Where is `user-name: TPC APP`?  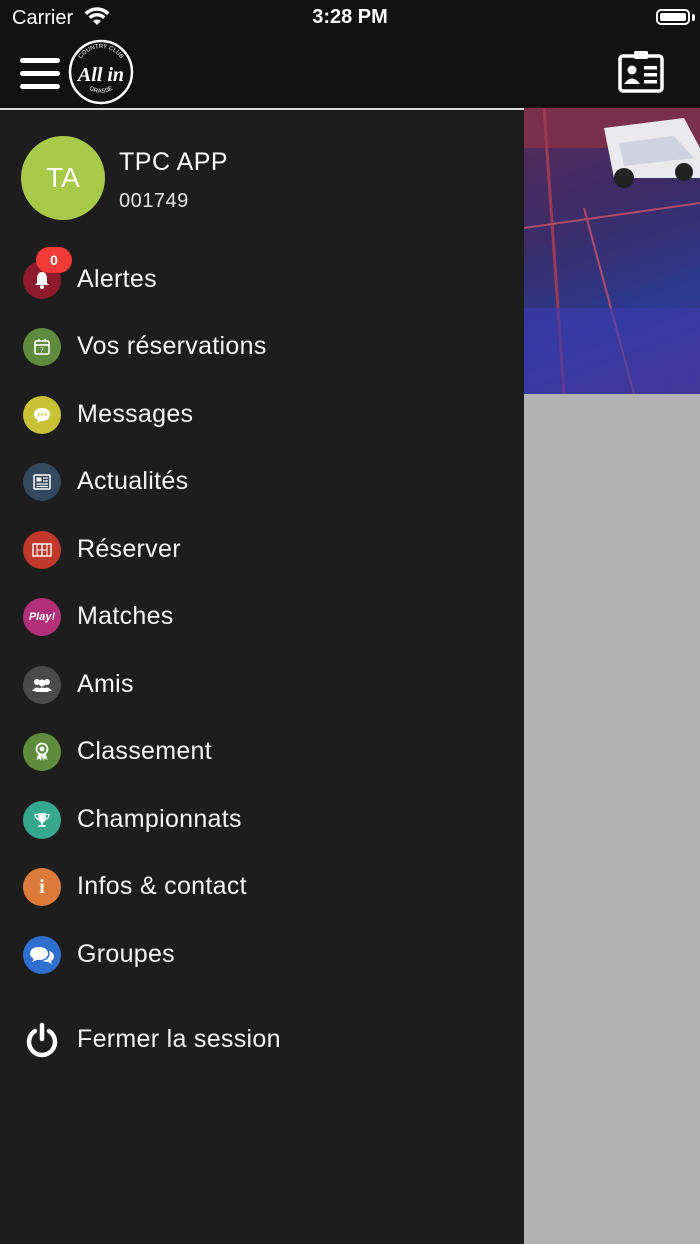
user-name: TPC APP is located at coordinates (174, 162).